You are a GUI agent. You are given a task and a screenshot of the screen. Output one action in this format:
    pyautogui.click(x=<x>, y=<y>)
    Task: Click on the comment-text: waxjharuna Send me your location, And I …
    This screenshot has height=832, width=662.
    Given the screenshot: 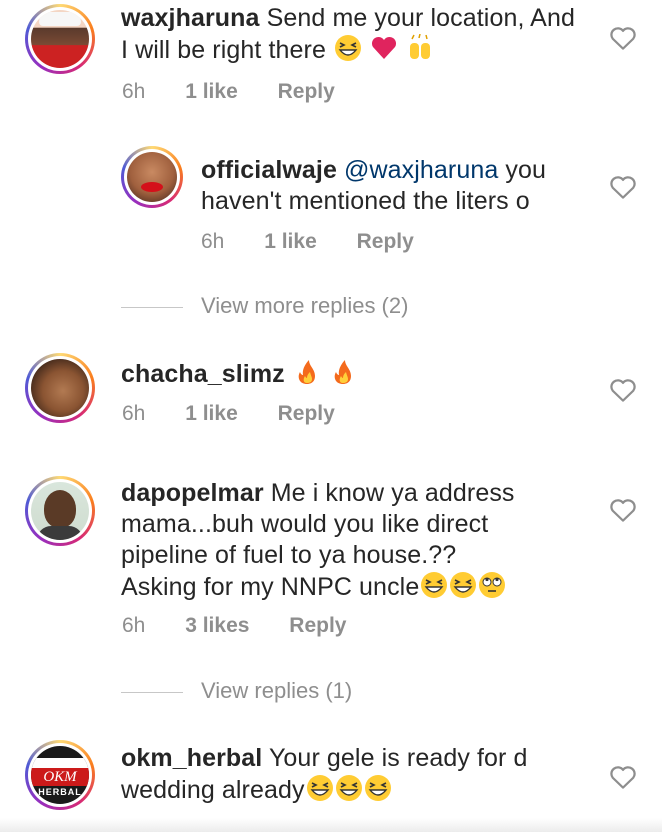 What is the action you would take?
    pyautogui.click(x=348, y=34)
    